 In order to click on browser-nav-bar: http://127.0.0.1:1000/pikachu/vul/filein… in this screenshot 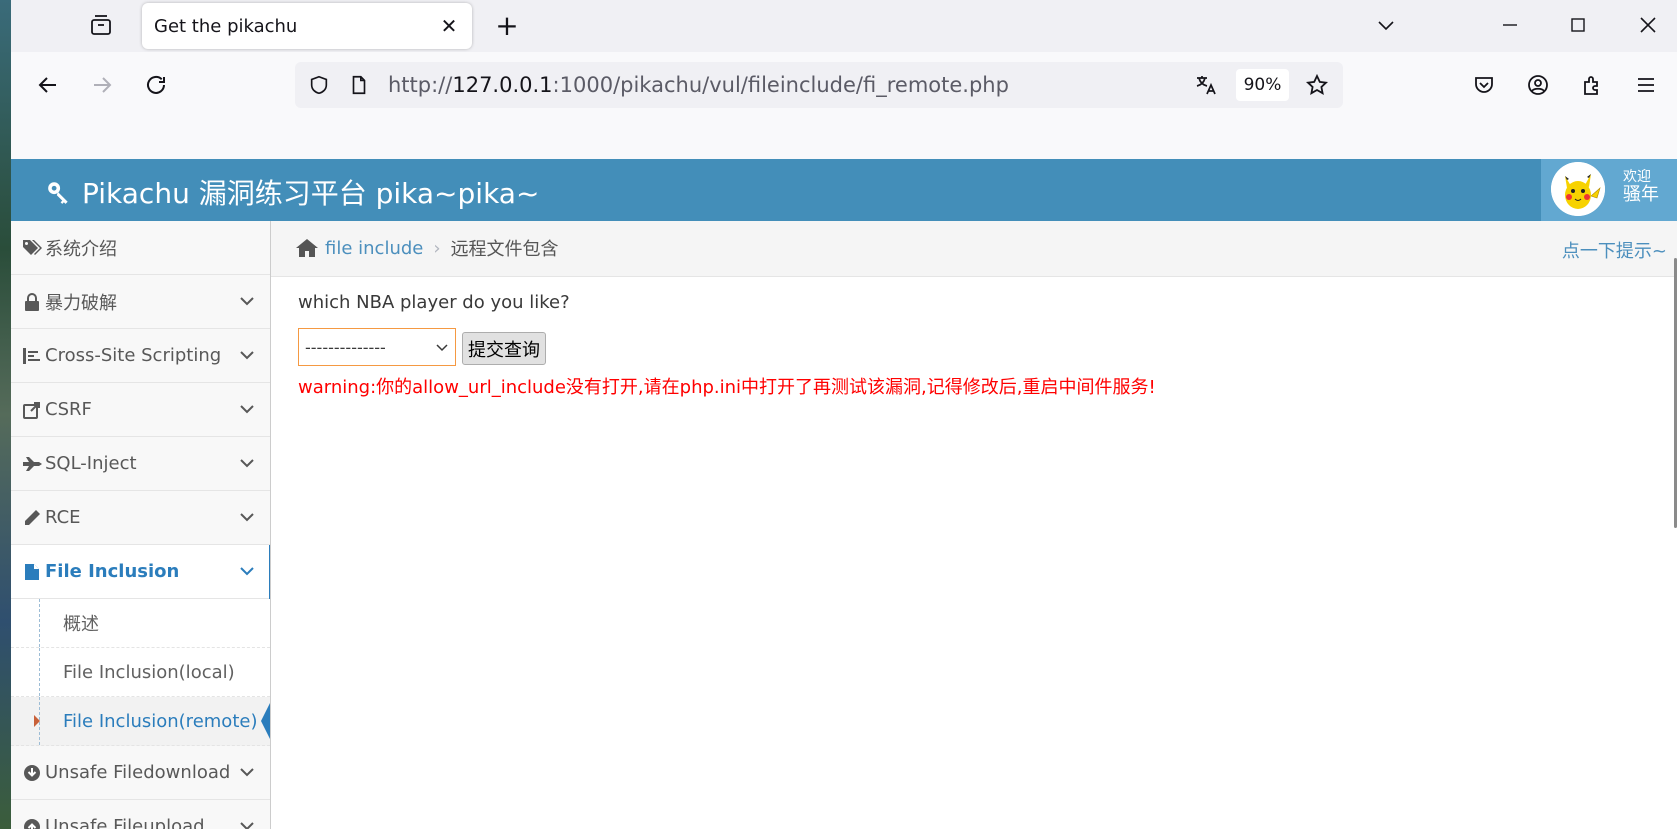, I will do `click(838, 105)`.